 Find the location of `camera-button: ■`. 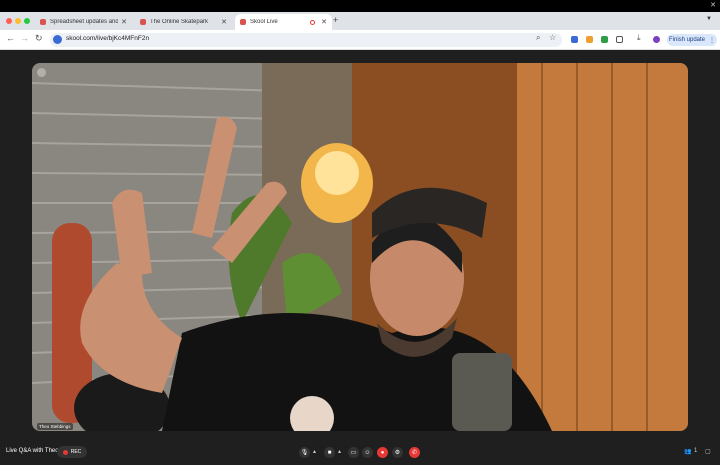

camera-button: ■ is located at coordinates (329, 452).